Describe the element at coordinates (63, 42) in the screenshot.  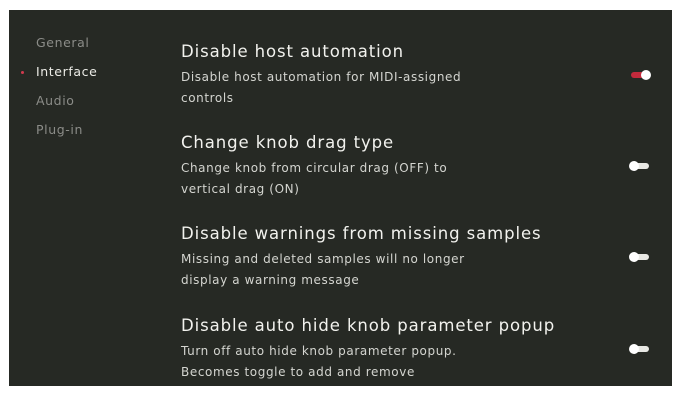
I see `sidebar-item-label: General` at that location.